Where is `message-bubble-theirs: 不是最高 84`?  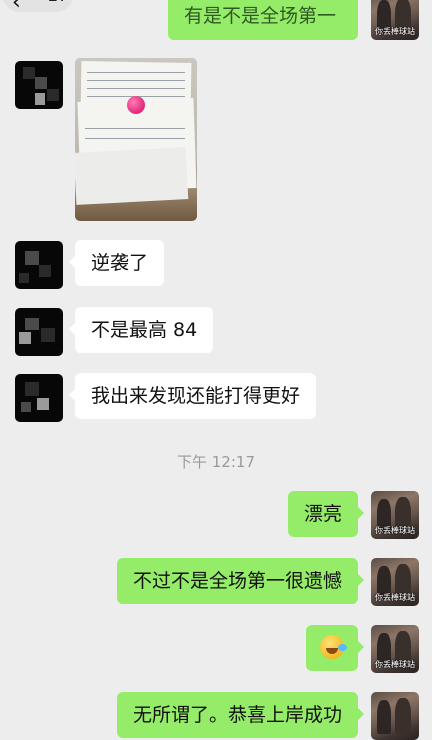 message-bubble-theirs: 不是最高 84 is located at coordinates (141, 330).